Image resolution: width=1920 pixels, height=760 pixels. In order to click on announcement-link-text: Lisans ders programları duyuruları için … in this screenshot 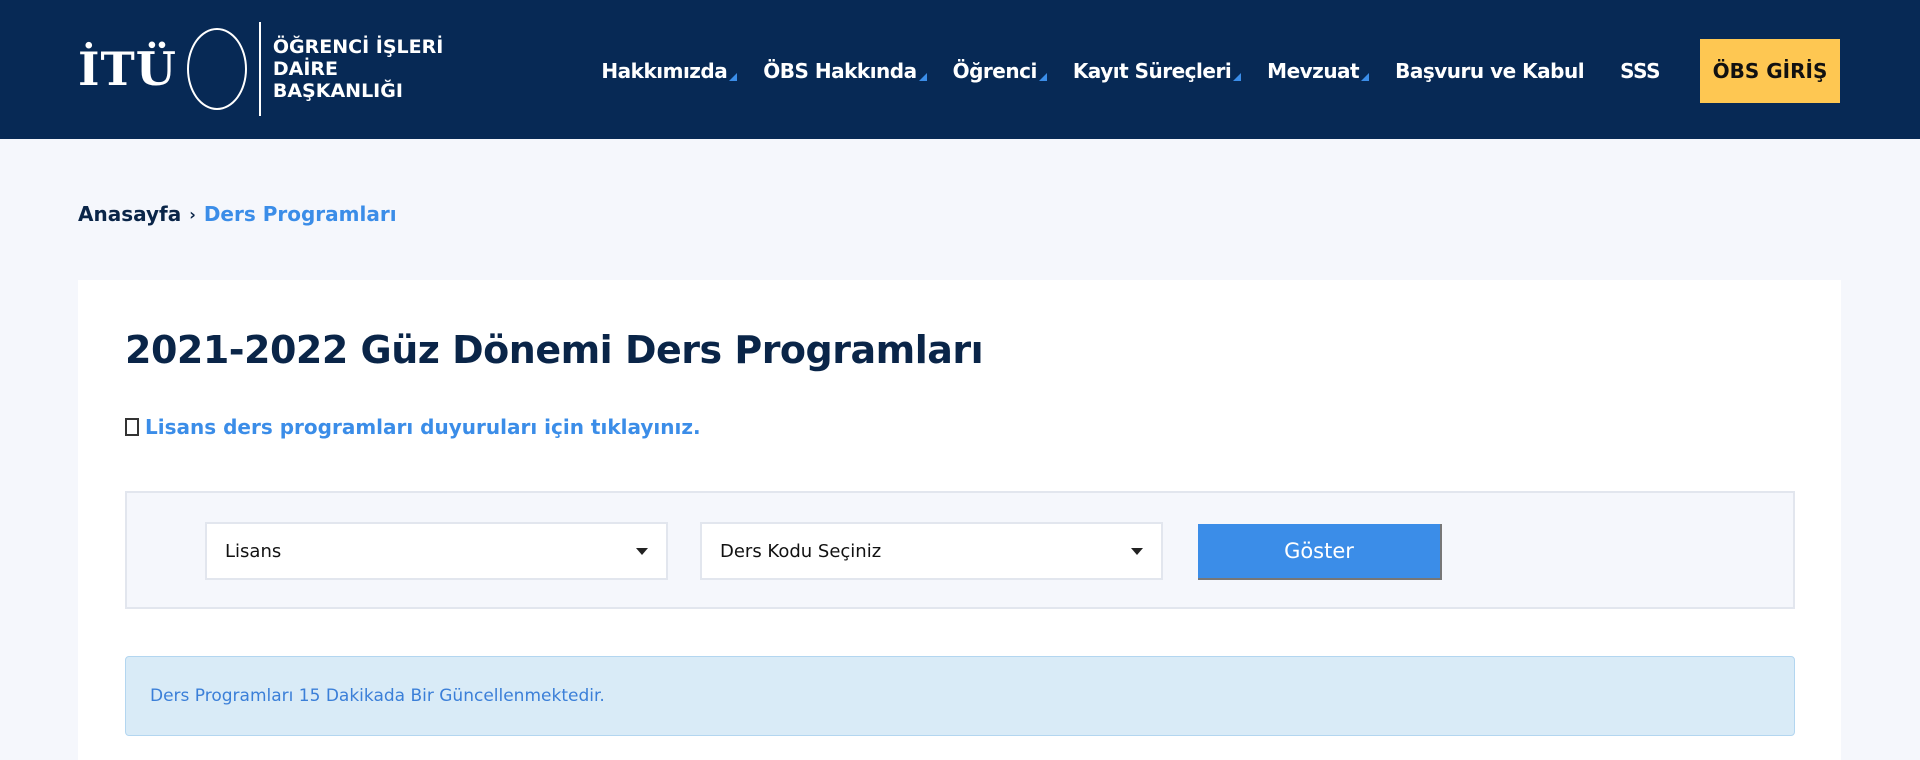, I will do `click(423, 427)`.